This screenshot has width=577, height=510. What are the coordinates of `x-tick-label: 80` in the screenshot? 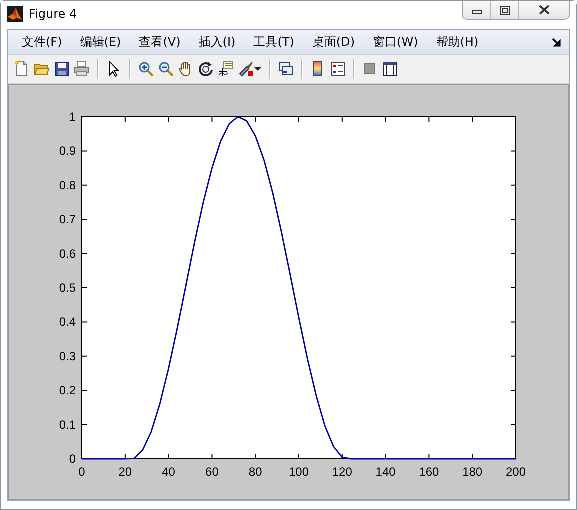 It's located at (255, 472).